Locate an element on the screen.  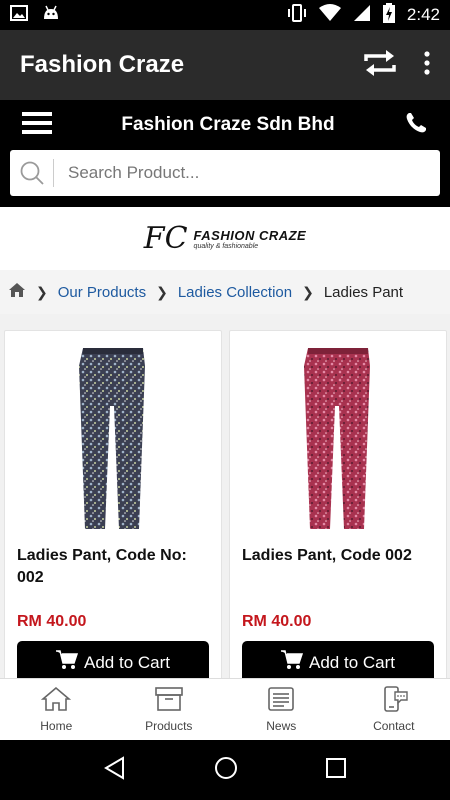
signal-icon is located at coordinates (362, 15).